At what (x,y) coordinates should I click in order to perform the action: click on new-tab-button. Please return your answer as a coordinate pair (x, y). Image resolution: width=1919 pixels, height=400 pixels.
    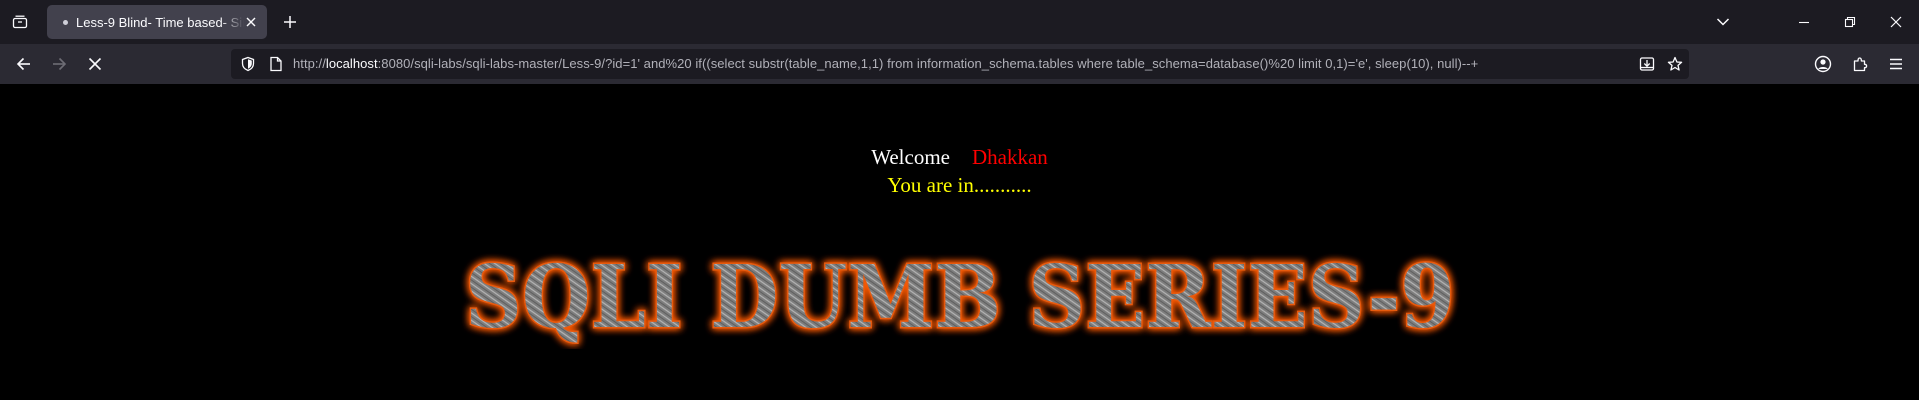
    Looking at the image, I should click on (290, 22).